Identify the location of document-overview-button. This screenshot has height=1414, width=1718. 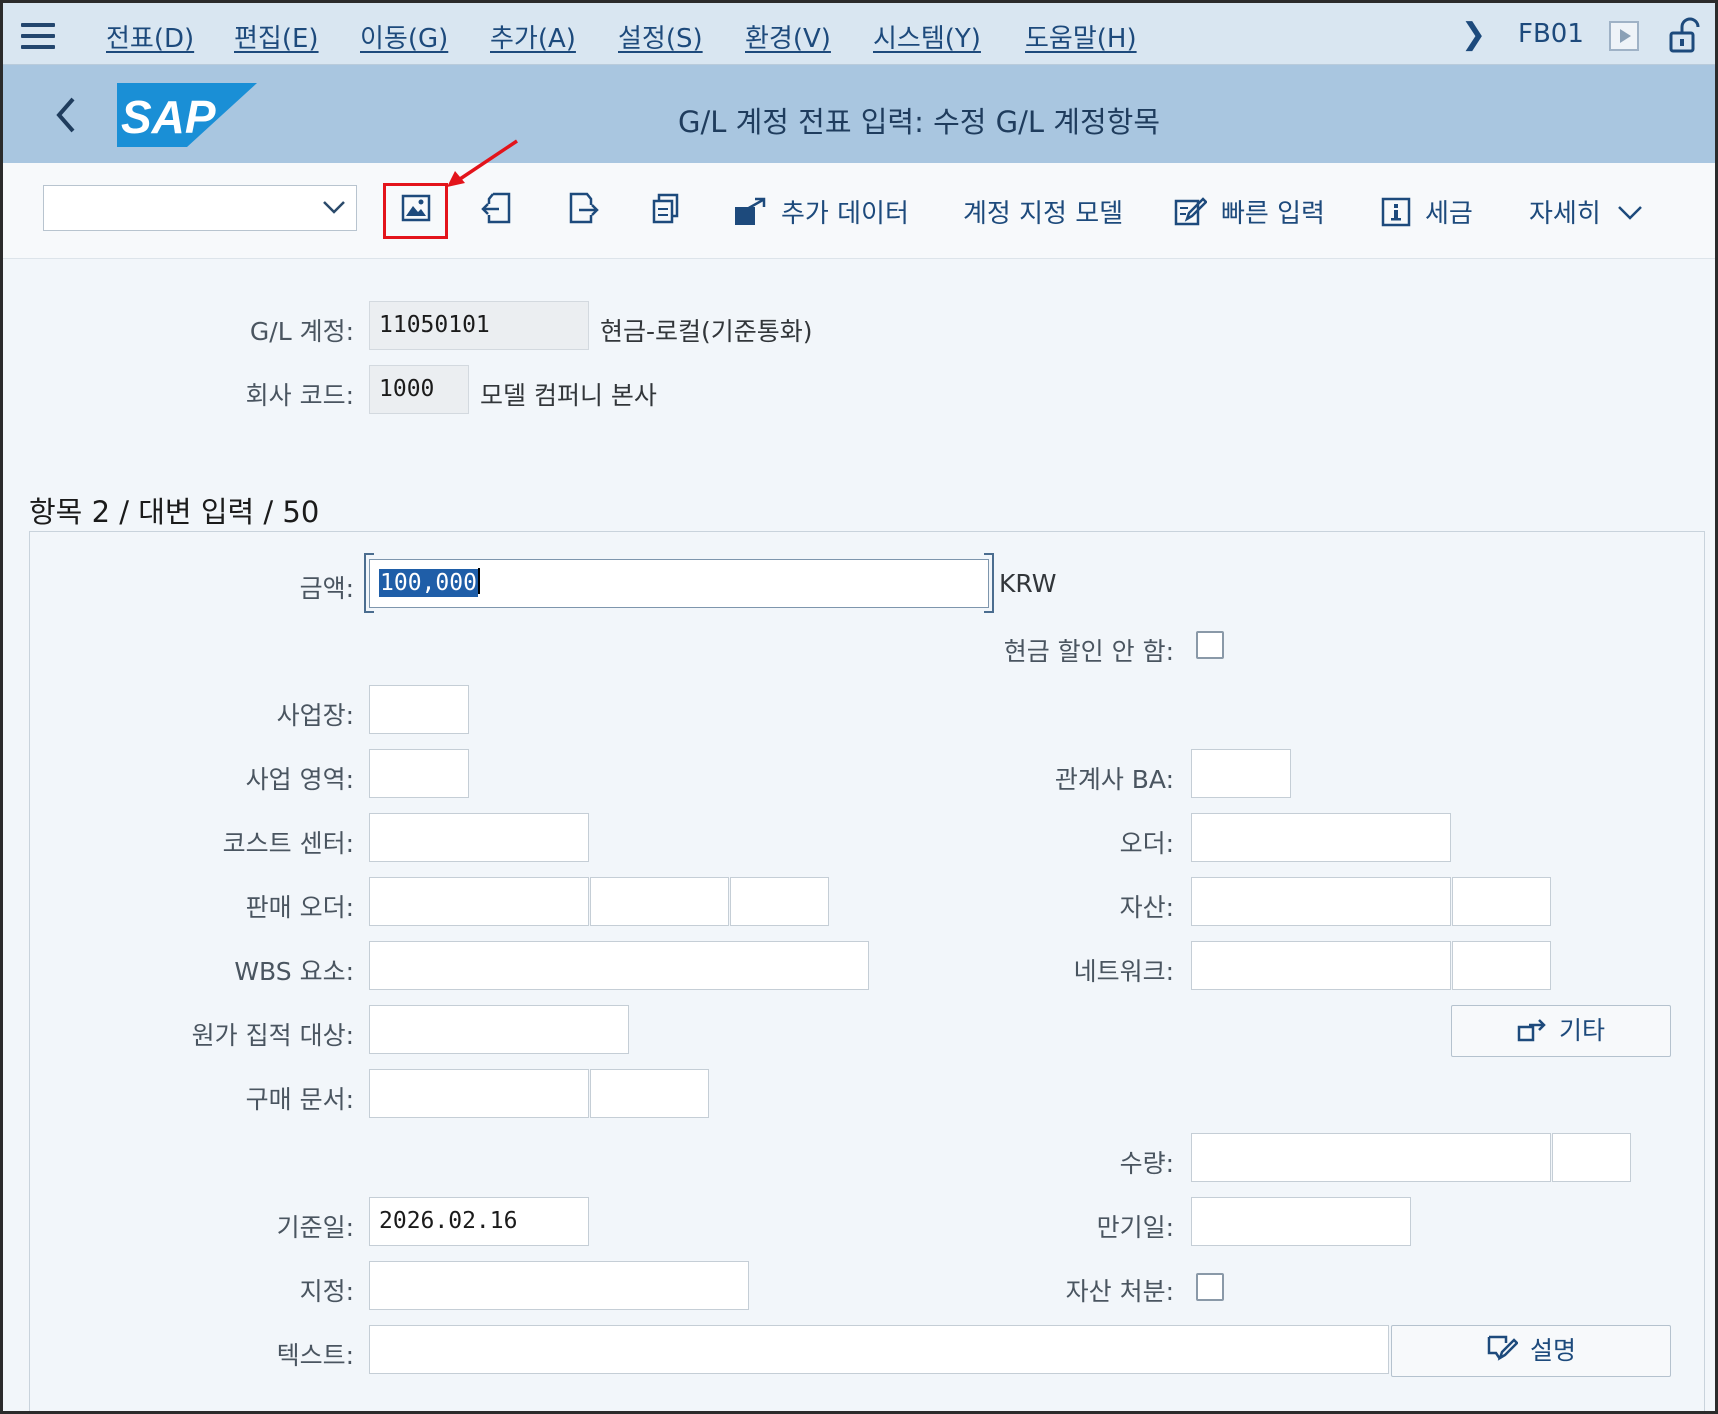
(666, 208).